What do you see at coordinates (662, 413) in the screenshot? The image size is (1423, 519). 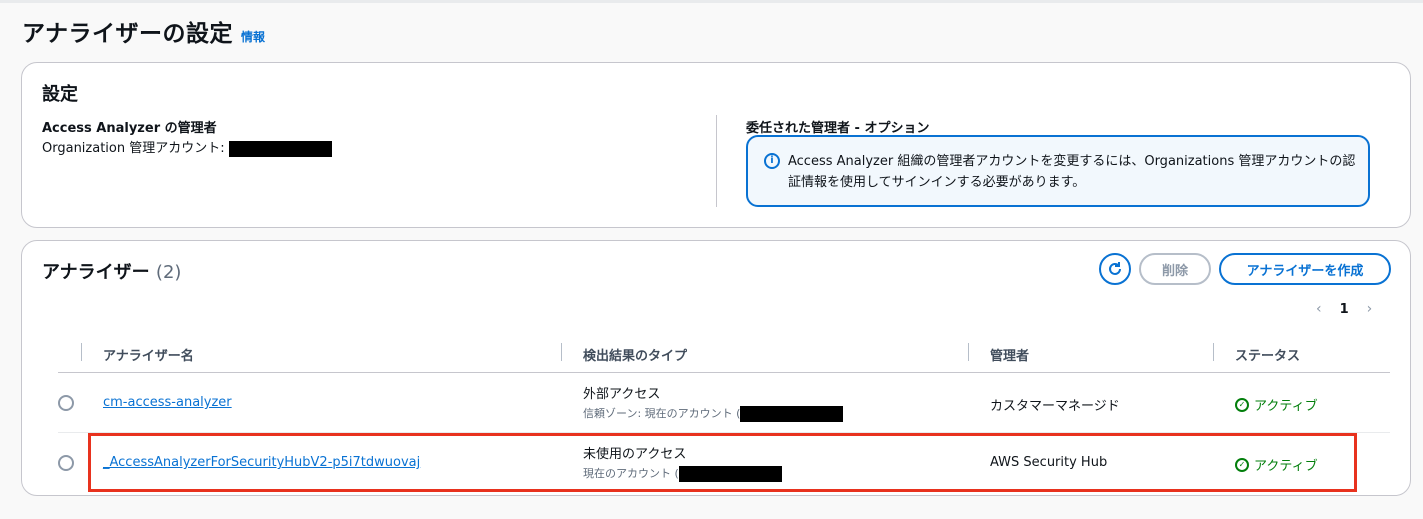 I see `finding-zone-text: 信頼ゾーン: 現在のアカウント (` at bounding box center [662, 413].